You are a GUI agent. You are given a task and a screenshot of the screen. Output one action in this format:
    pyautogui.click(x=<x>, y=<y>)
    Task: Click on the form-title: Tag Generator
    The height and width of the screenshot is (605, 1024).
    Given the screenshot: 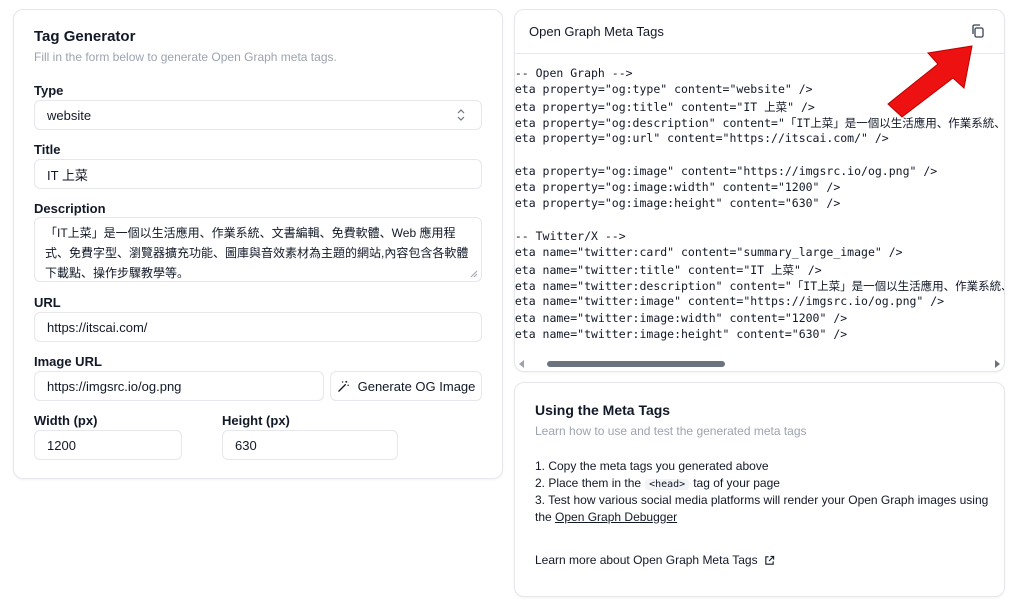 What is the action you would take?
    pyautogui.click(x=85, y=36)
    